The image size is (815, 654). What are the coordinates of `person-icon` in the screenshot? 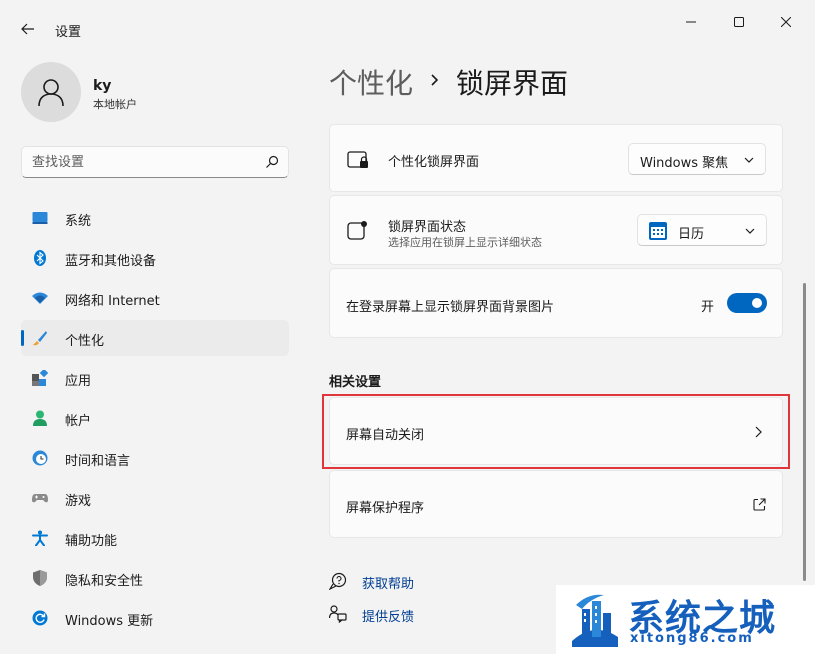 It's located at (40, 418).